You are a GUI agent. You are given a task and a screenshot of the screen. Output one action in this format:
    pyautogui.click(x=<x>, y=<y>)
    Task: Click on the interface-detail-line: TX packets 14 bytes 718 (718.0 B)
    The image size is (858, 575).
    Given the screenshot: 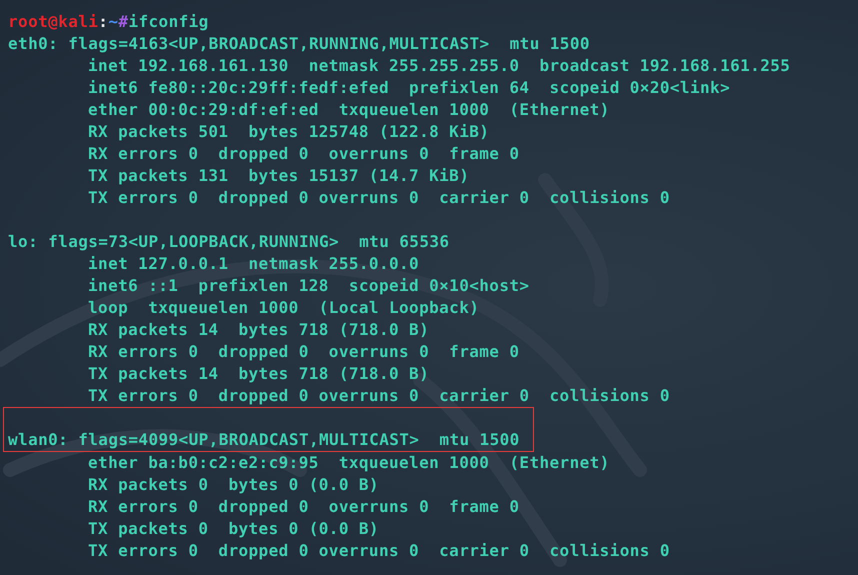 What is the action you would take?
    pyautogui.click(x=258, y=374)
    